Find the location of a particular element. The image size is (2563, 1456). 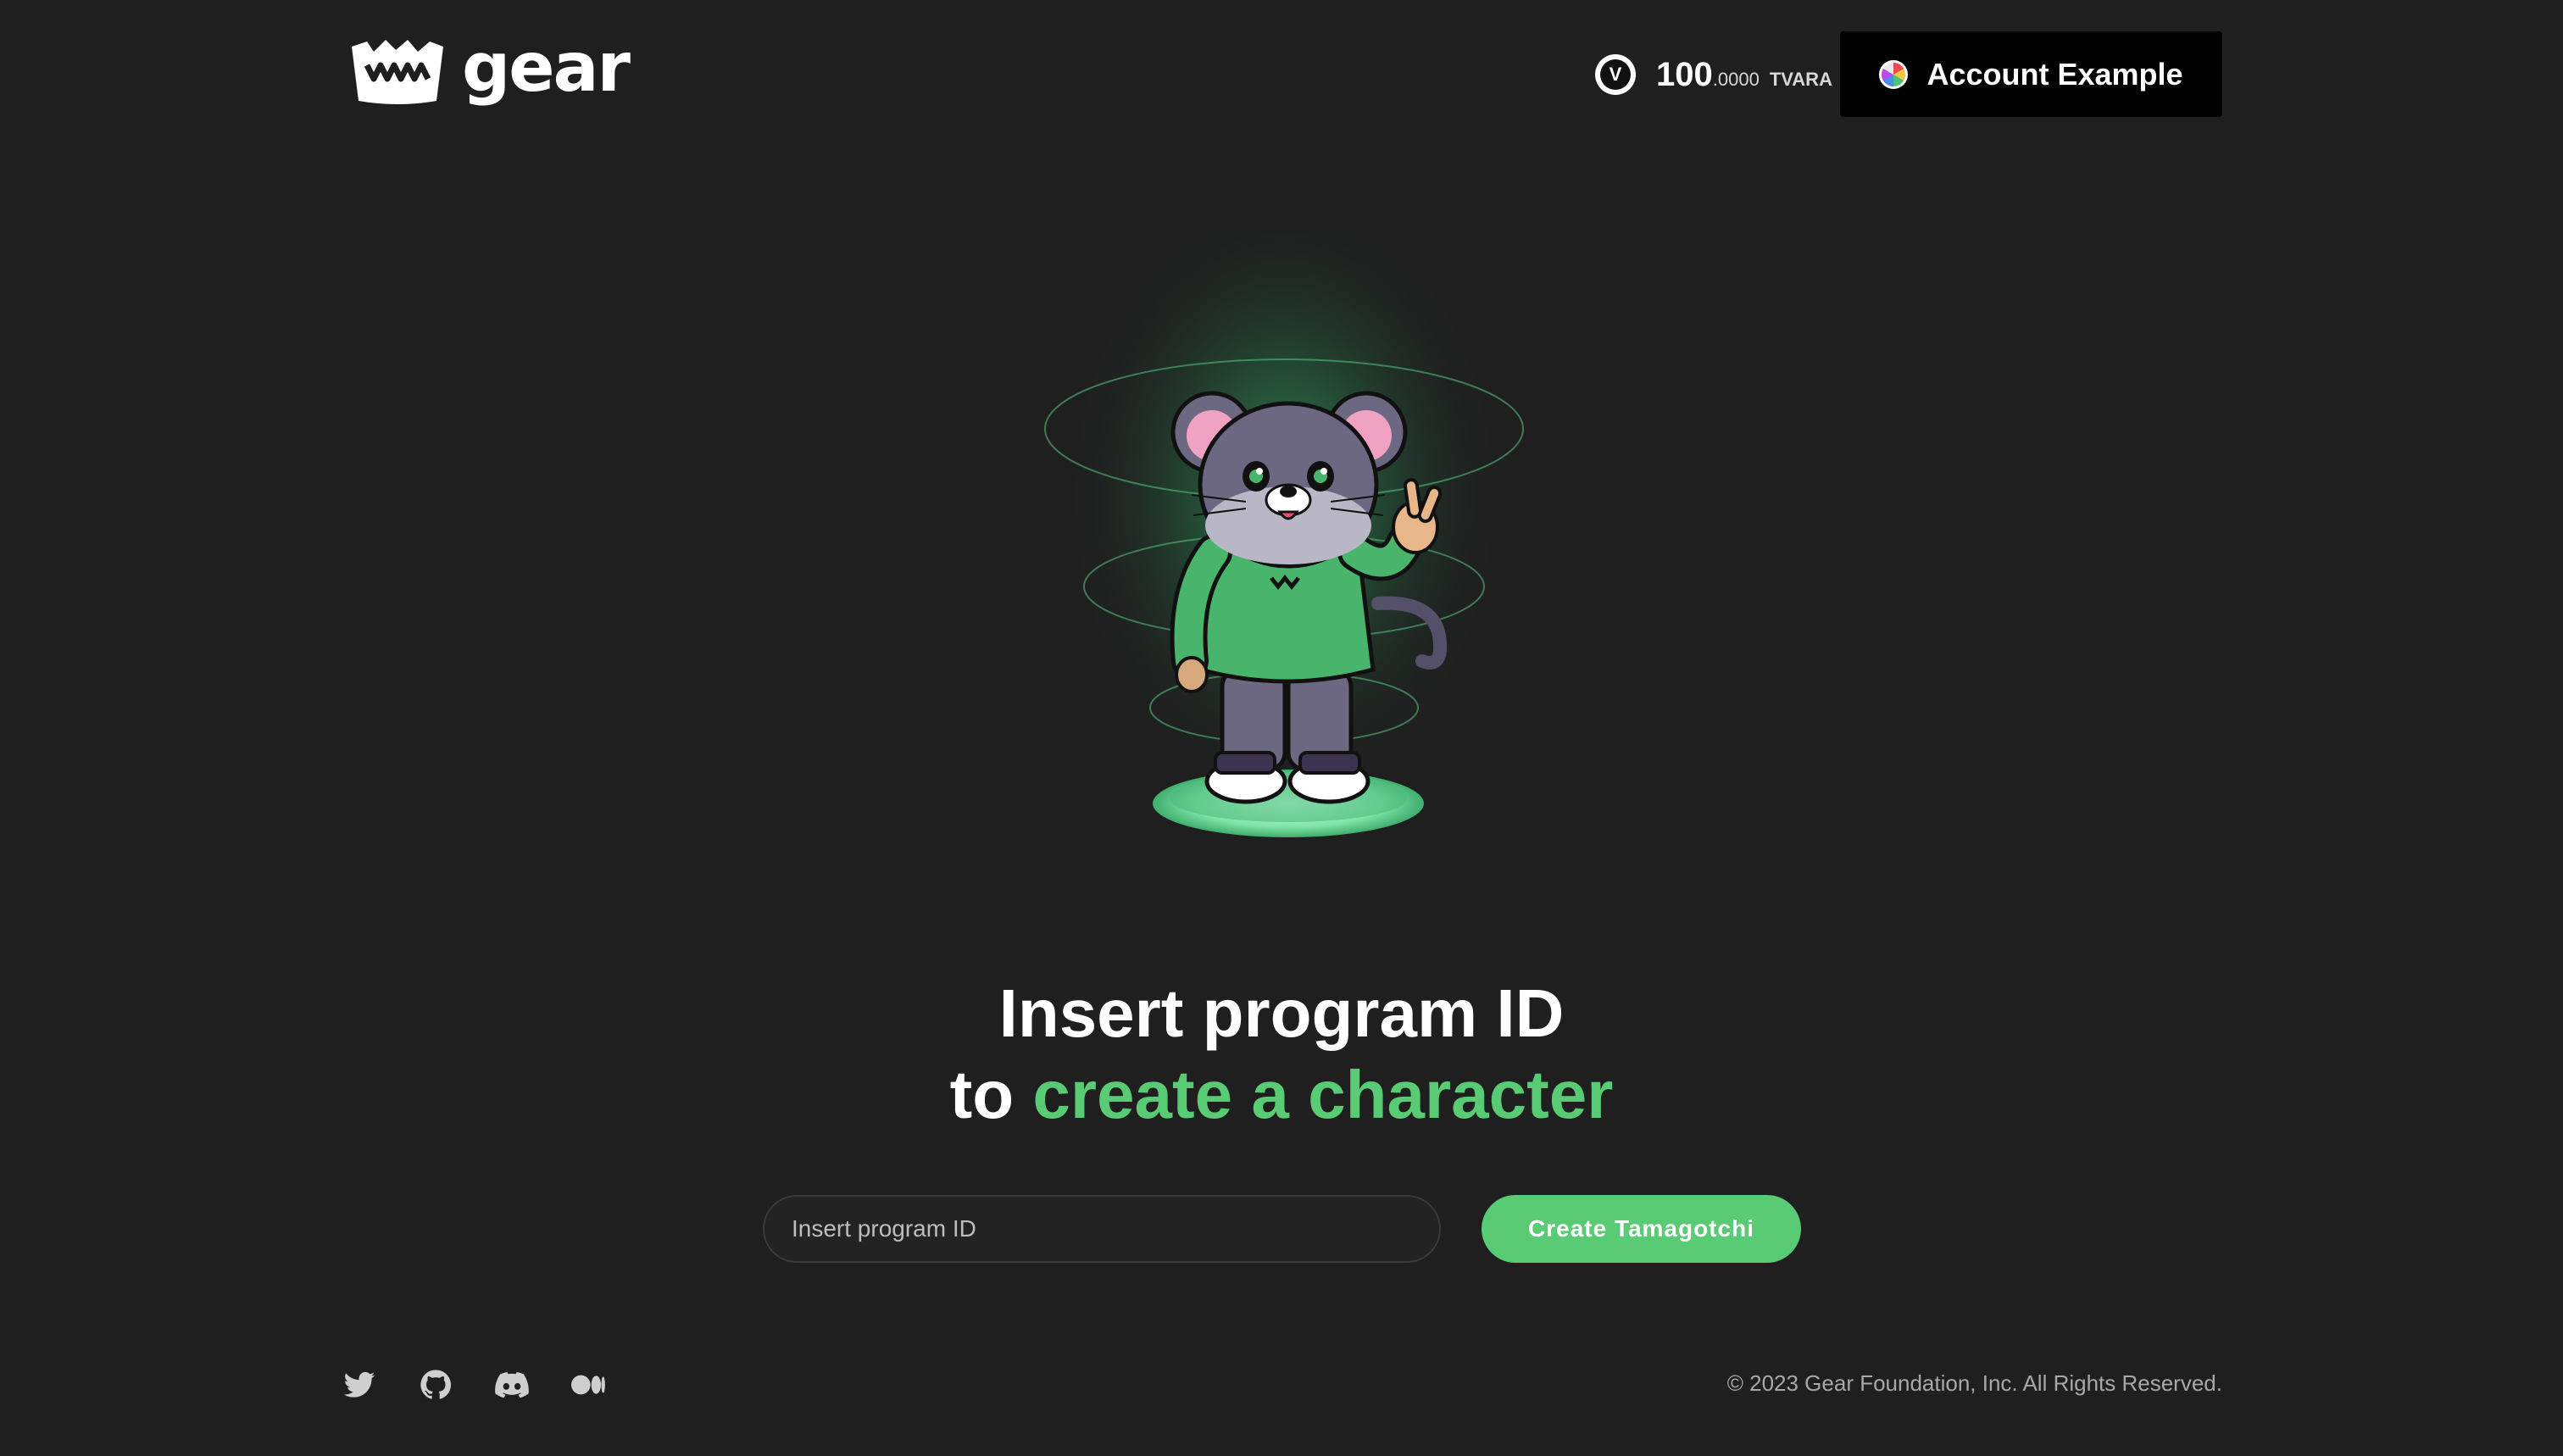

mouse-character-illustration is located at coordinates (1284, 533).